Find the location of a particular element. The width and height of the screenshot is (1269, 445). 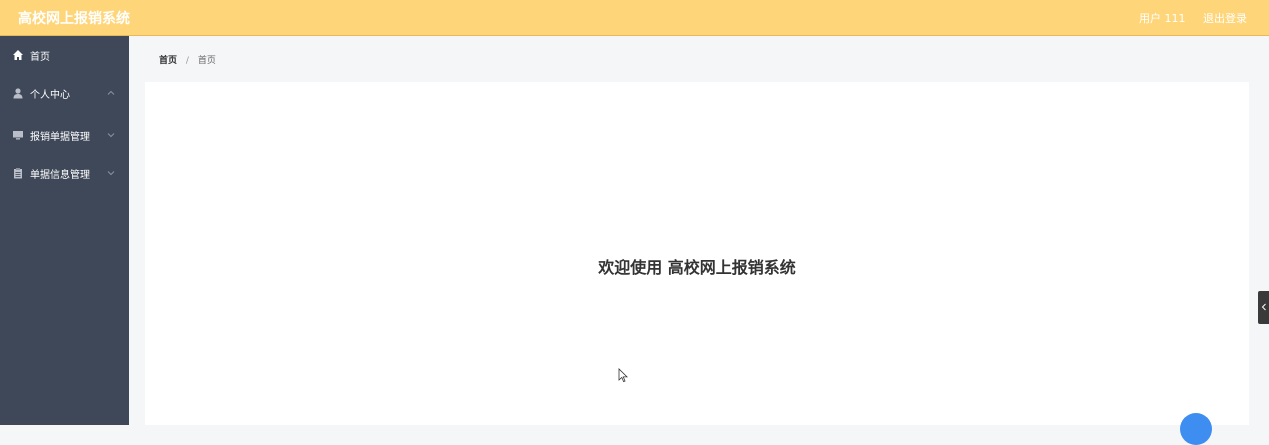

user-icon is located at coordinates (18, 93).